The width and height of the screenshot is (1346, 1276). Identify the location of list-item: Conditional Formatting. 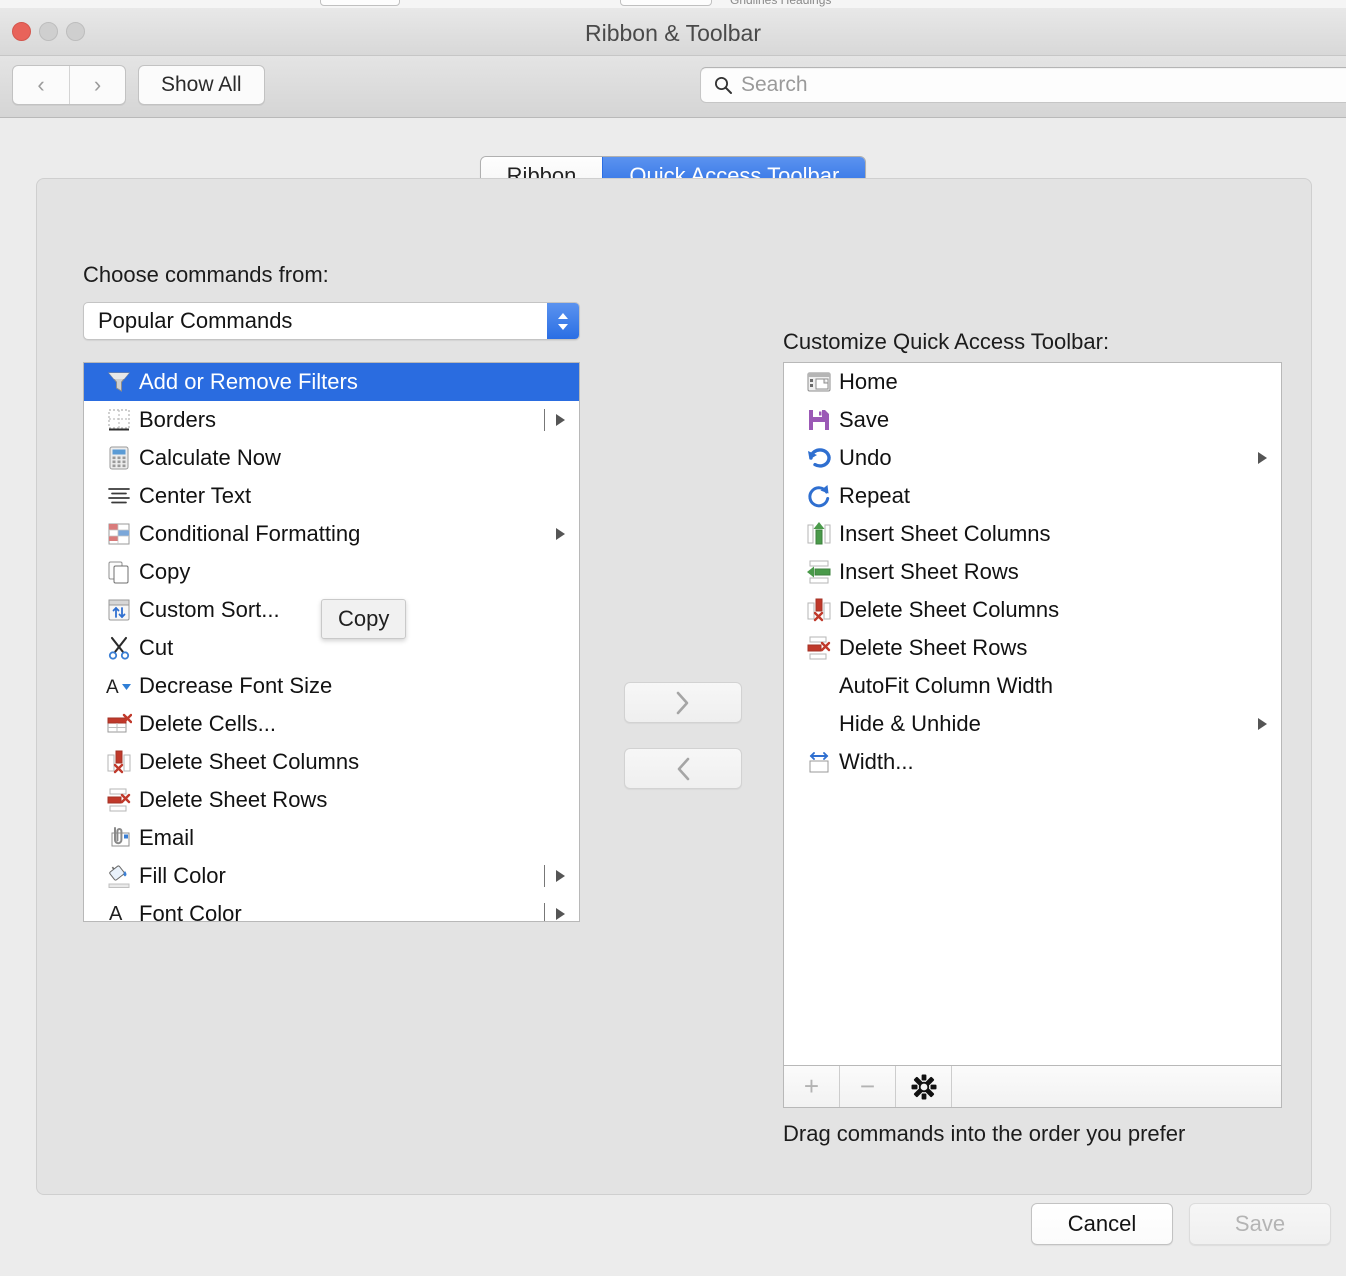
(331, 534).